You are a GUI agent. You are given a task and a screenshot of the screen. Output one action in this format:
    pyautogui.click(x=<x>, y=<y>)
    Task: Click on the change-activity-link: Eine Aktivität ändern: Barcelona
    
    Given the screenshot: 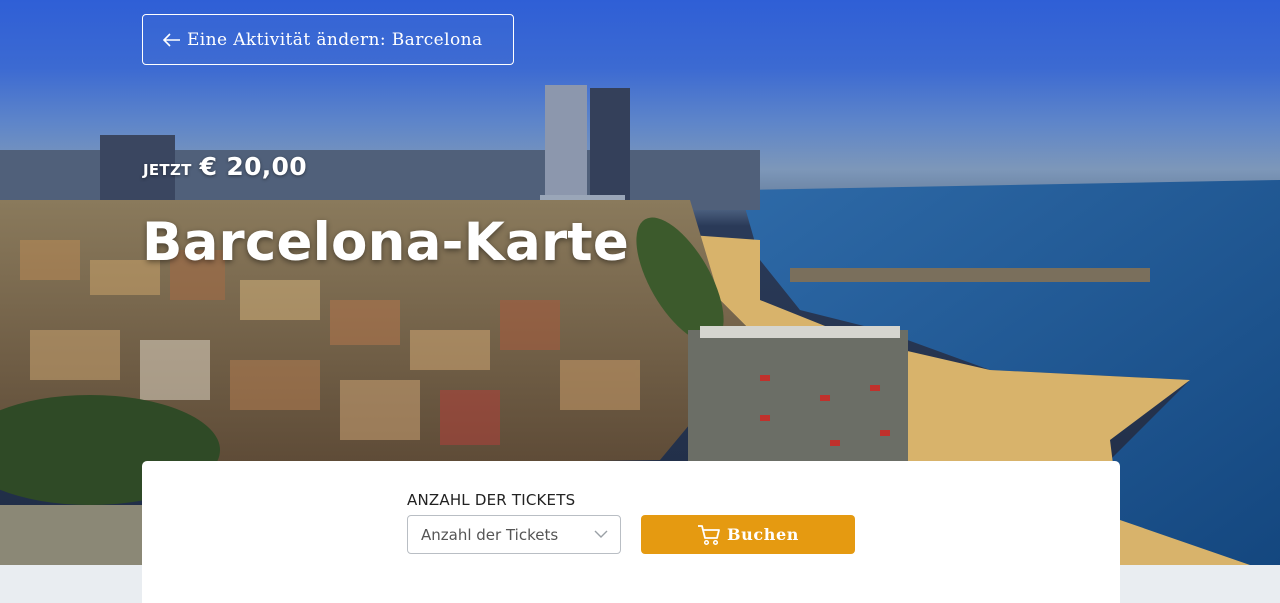 What is the action you would take?
    pyautogui.click(x=328, y=39)
    